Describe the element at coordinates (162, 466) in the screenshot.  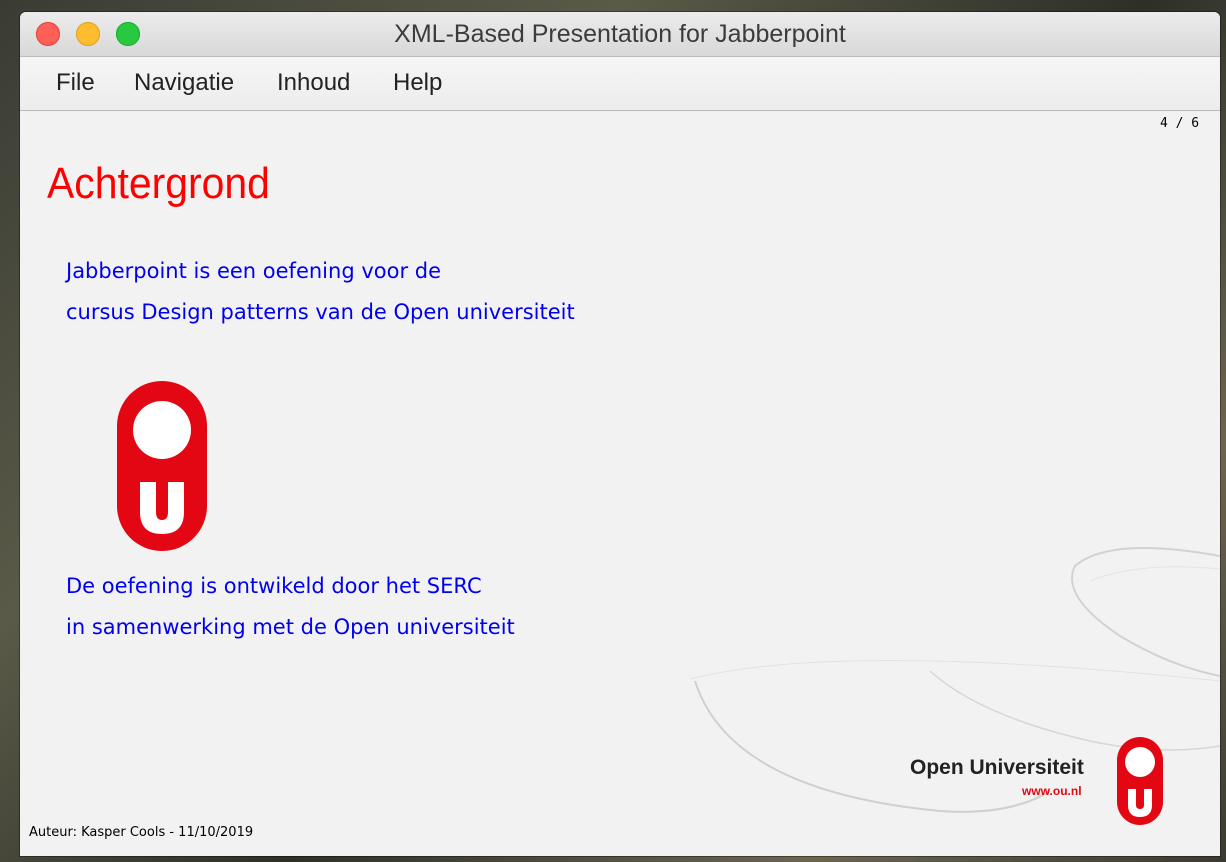
I see `ou-logo-image` at that location.